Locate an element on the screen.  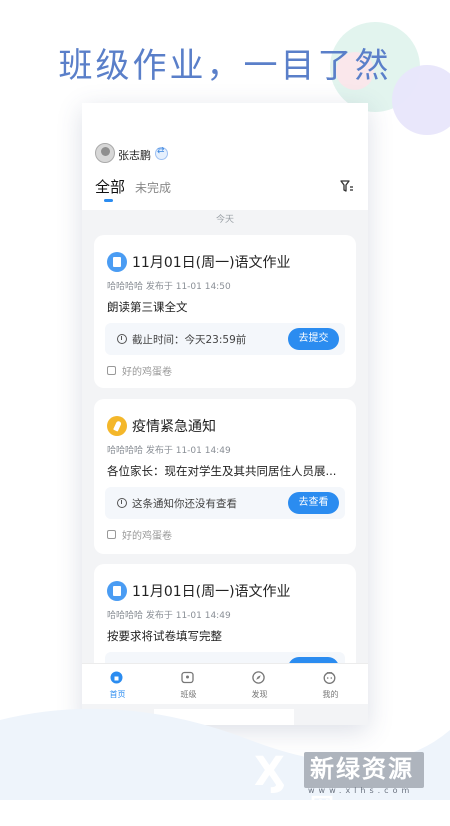
user-name: 张志鹏 is located at coordinates (134, 155).